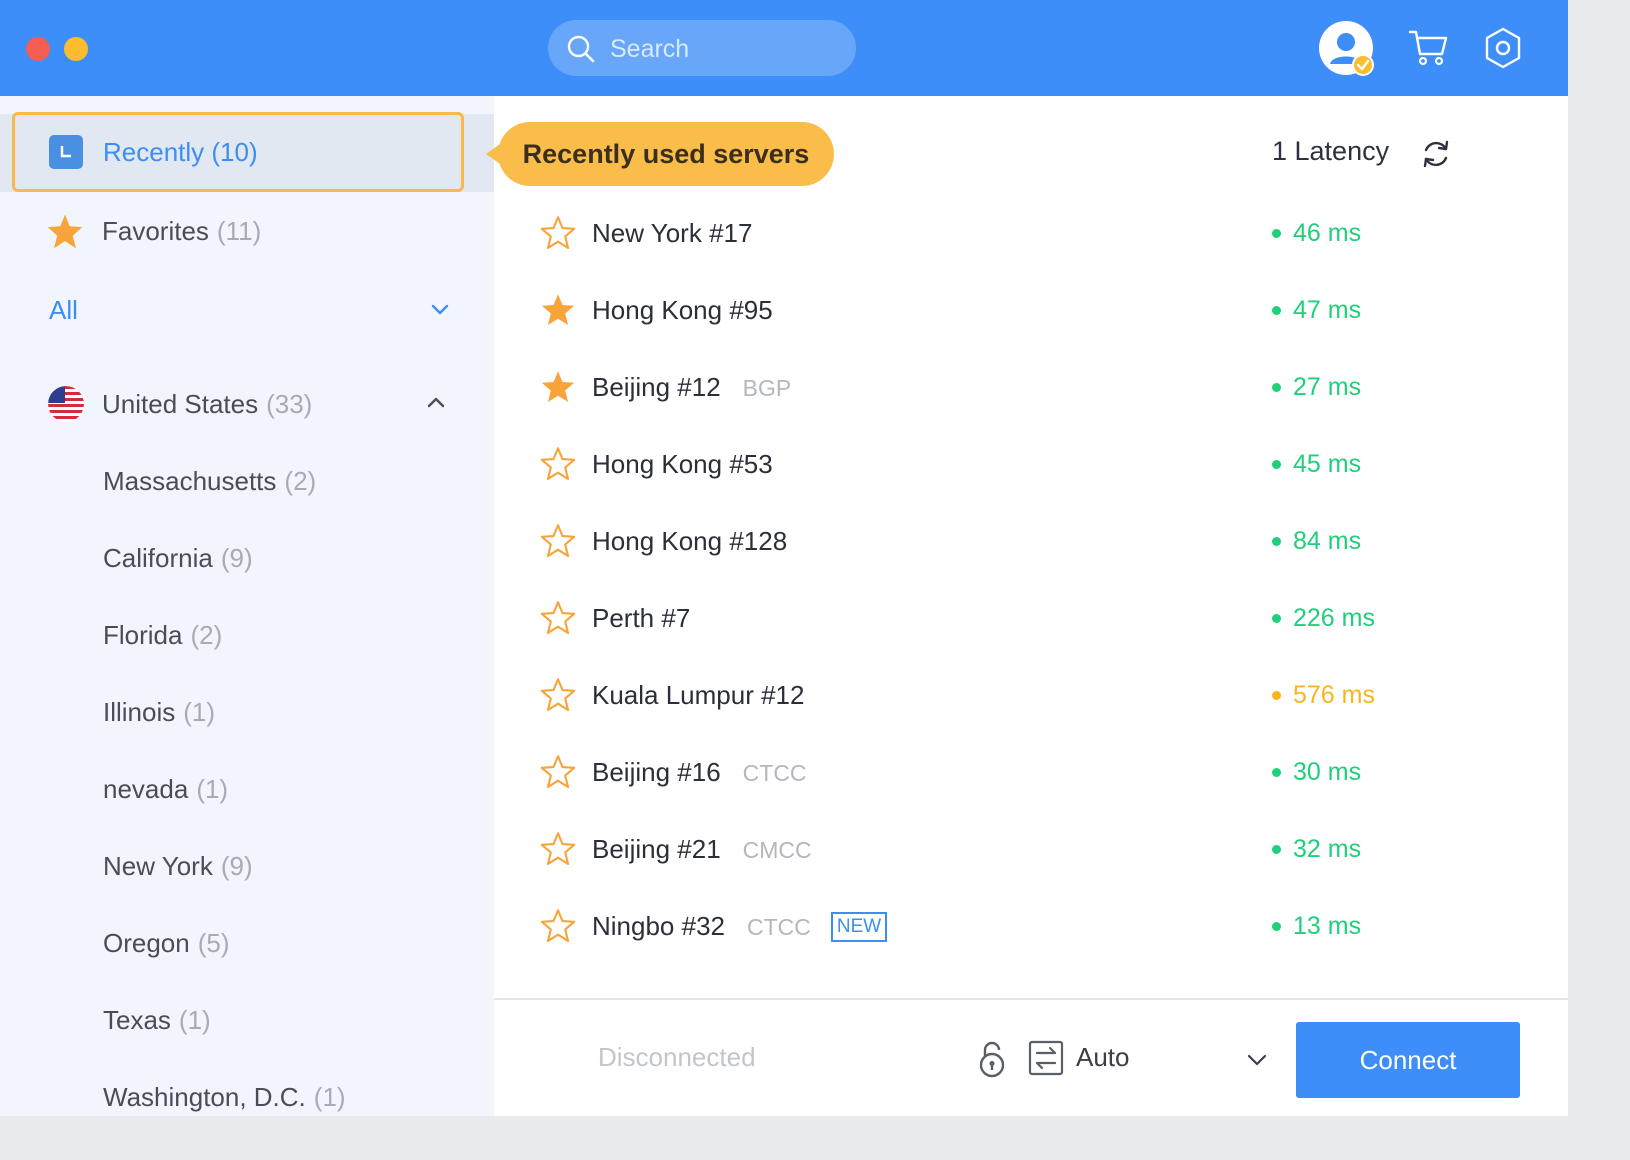 The image size is (1630, 1160). I want to click on close-window-button, so click(38, 49).